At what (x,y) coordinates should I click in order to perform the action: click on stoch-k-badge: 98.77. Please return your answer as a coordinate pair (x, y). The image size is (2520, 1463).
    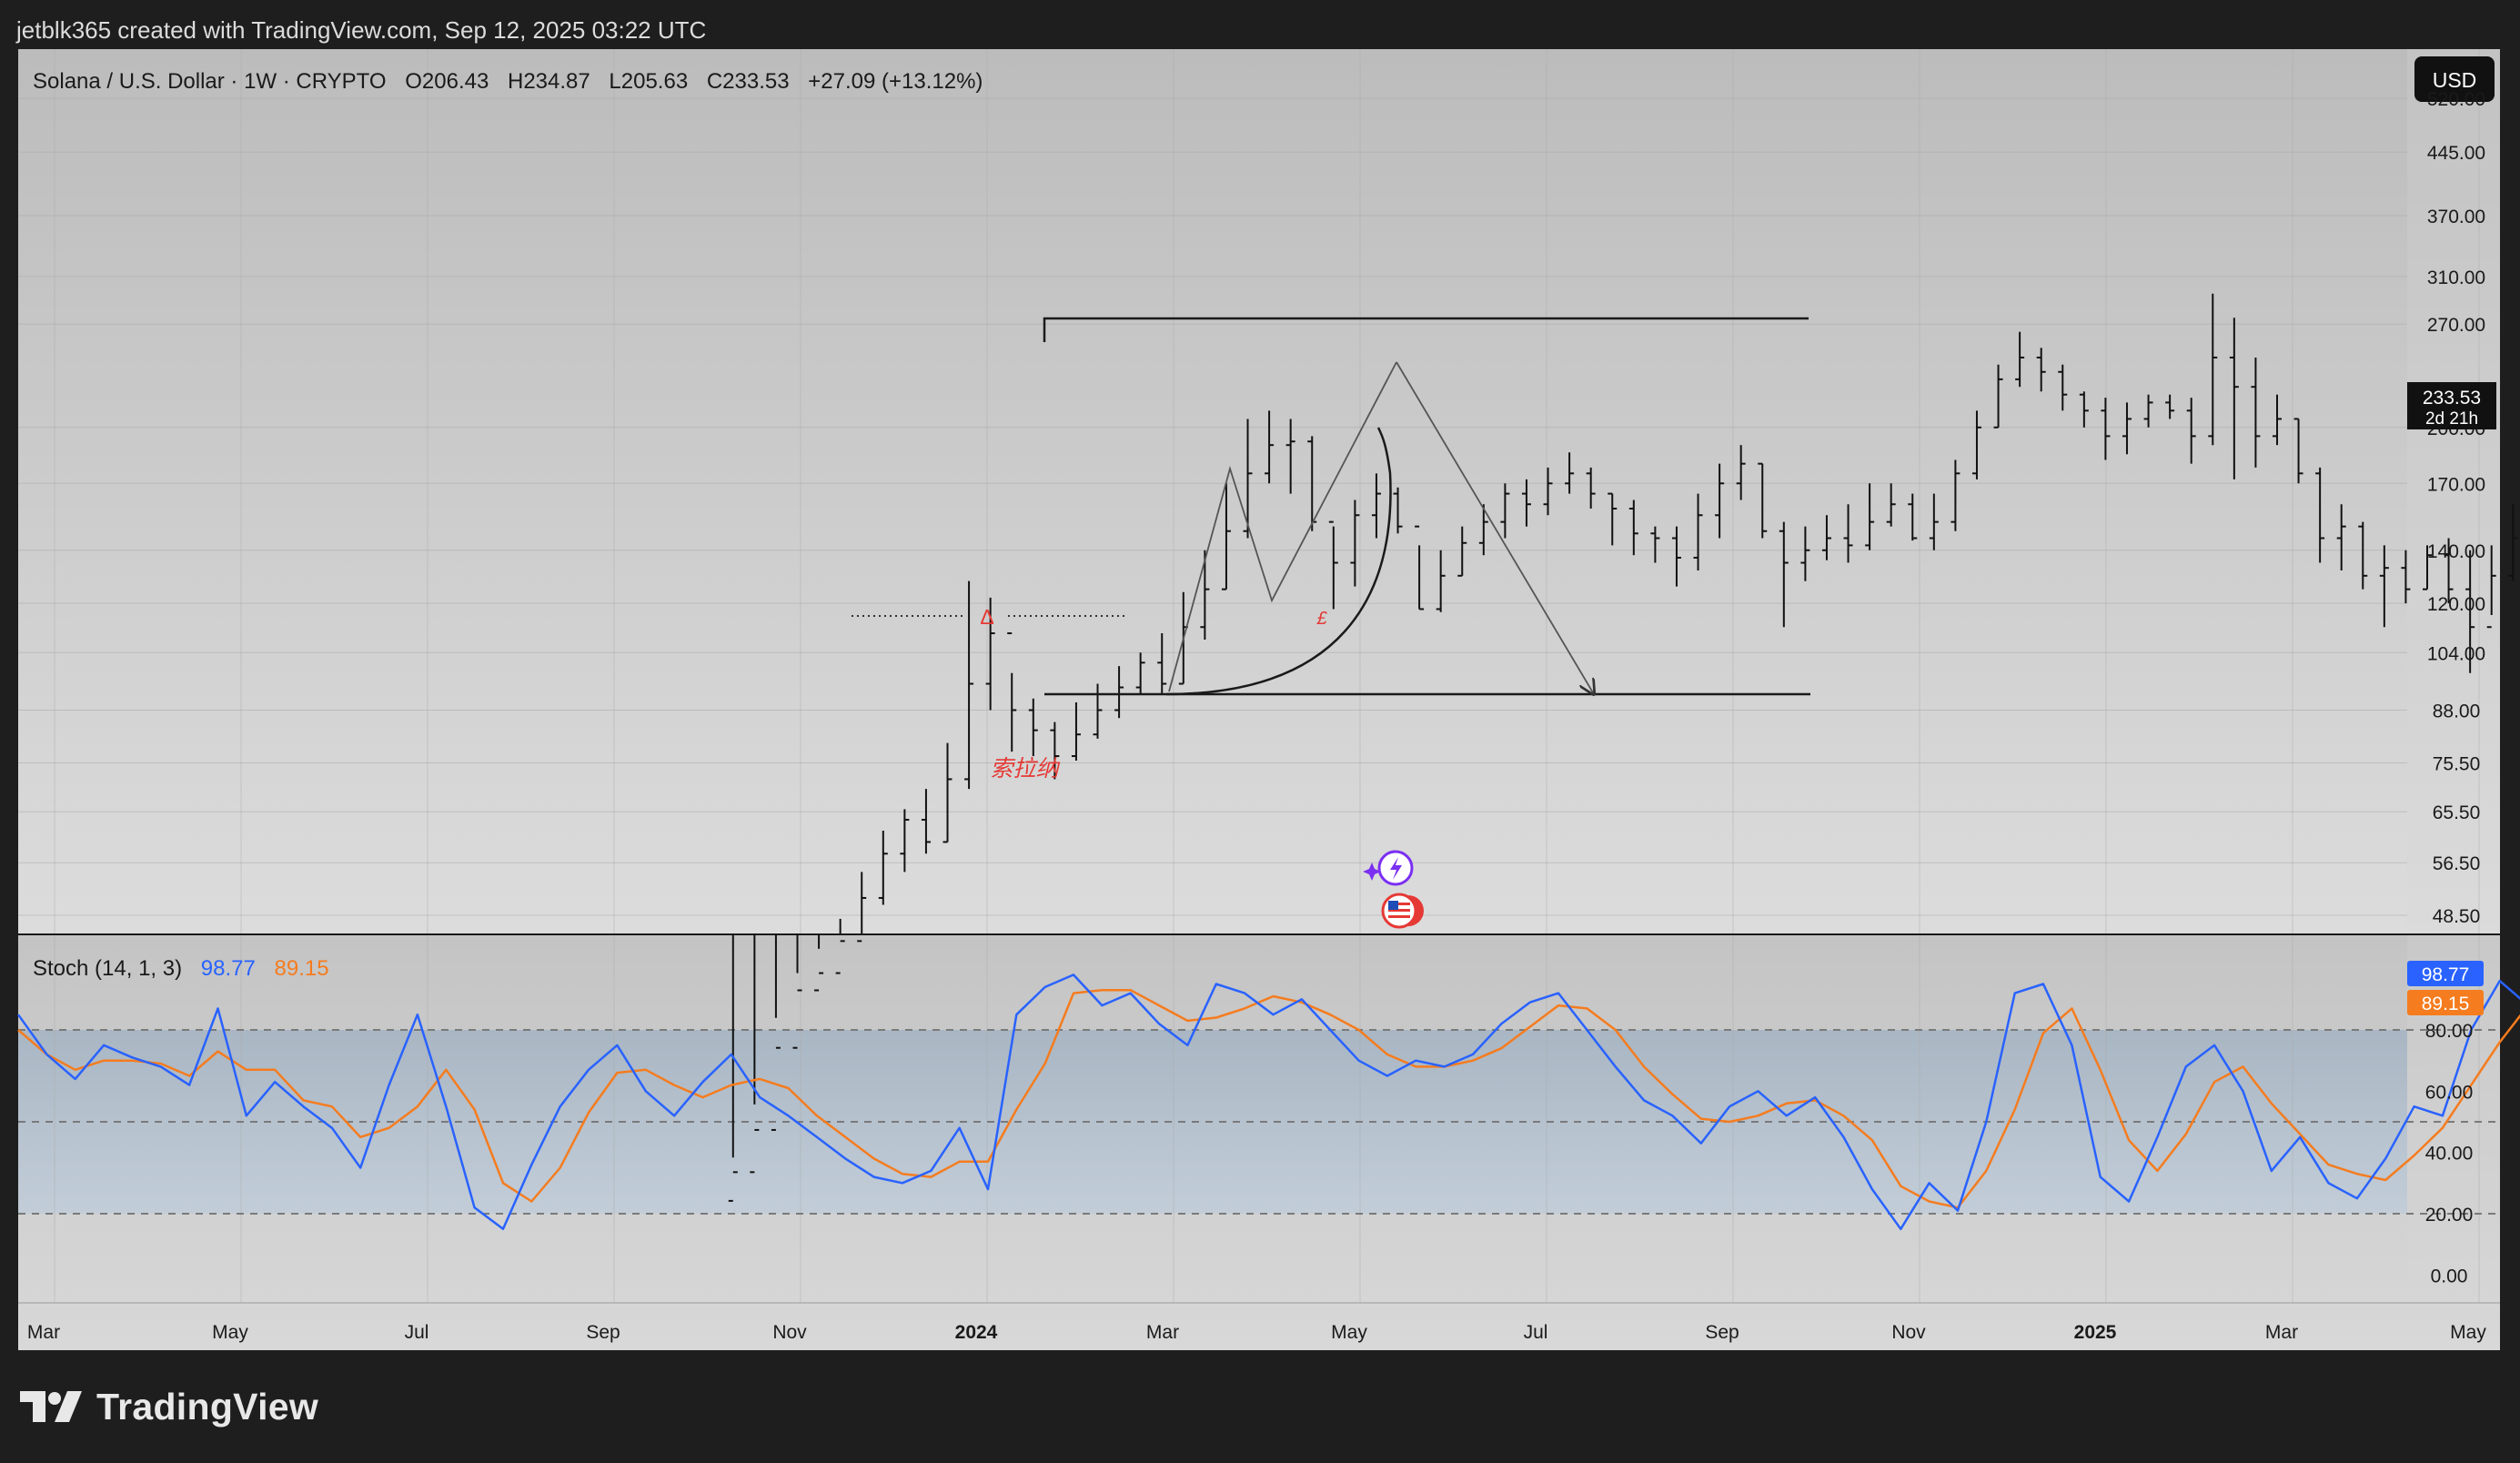
    Looking at the image, I should click on (2446, 973).